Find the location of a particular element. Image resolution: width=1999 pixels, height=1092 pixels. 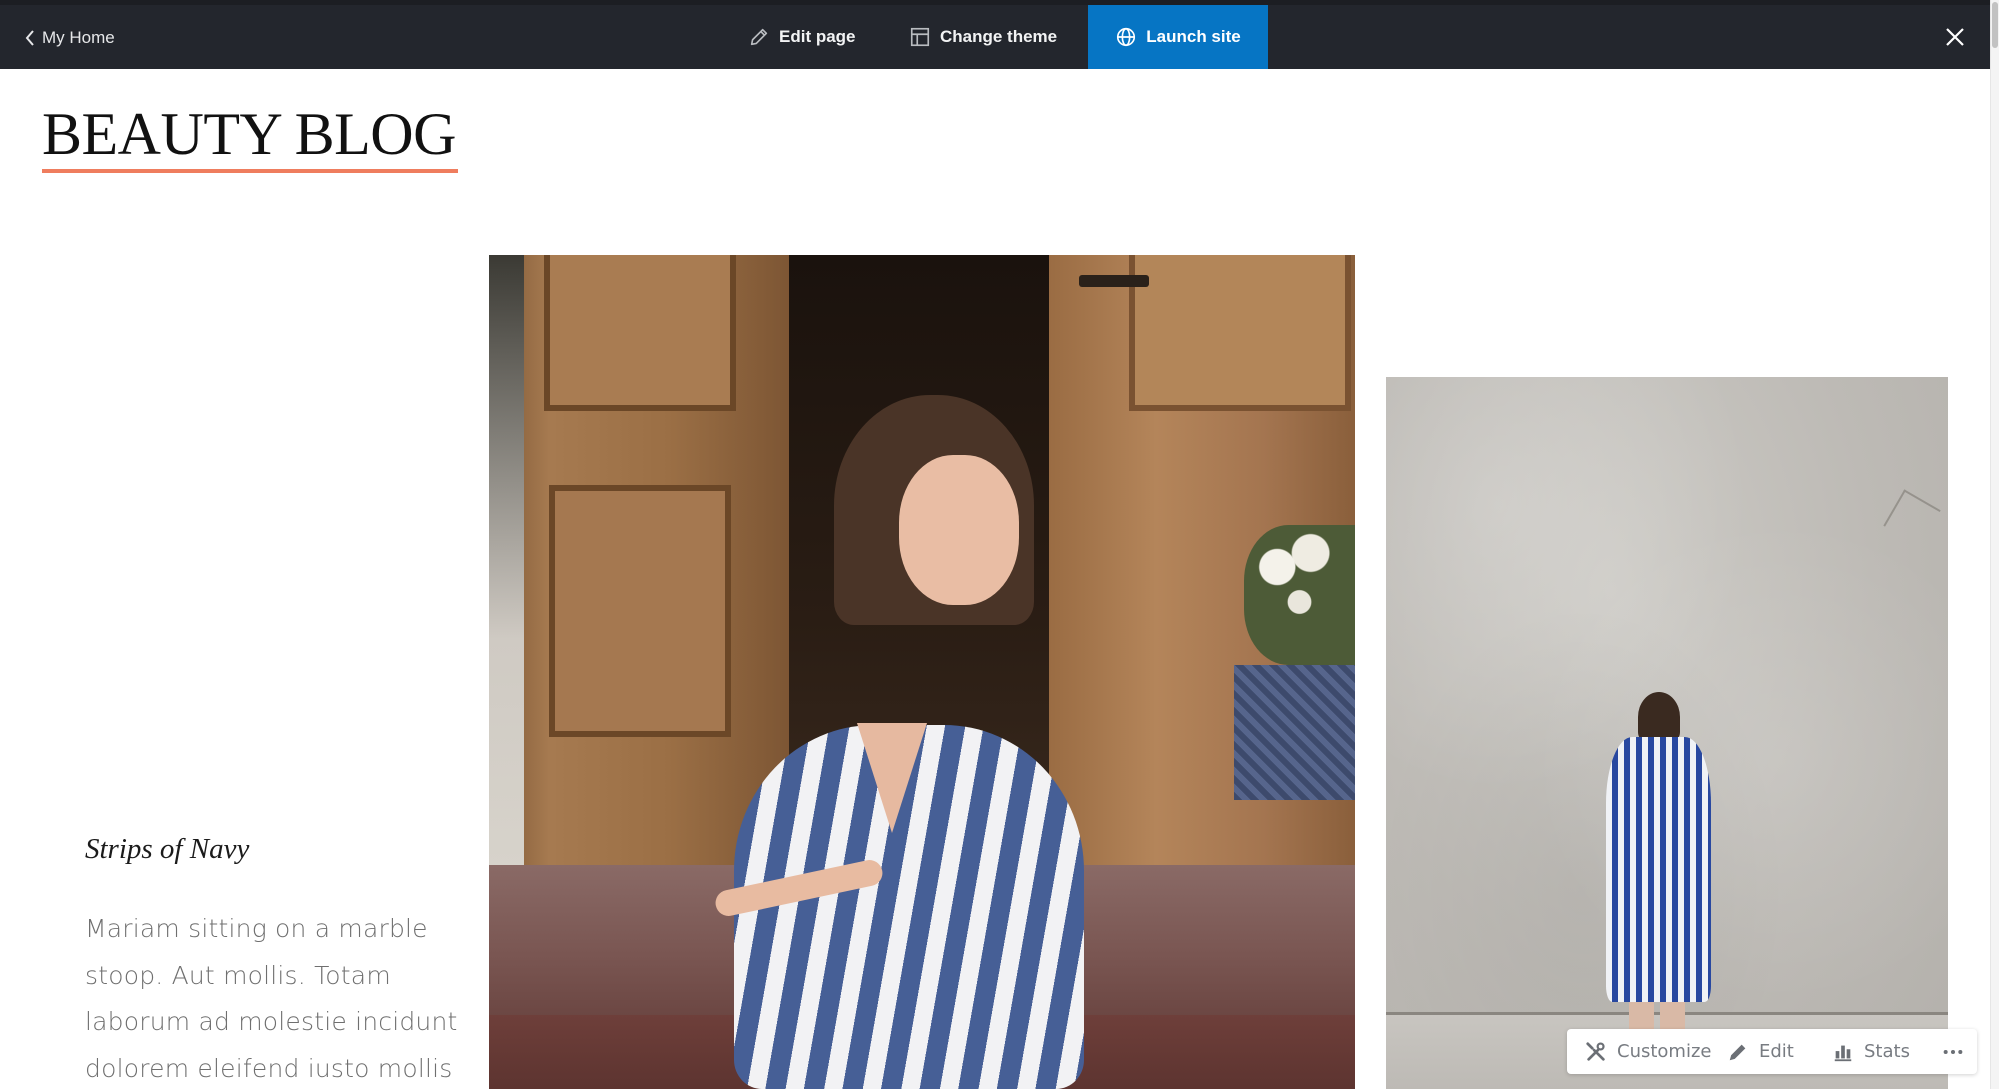

site-title: BEAUTY BLOG is located at coordinates (250, 137).